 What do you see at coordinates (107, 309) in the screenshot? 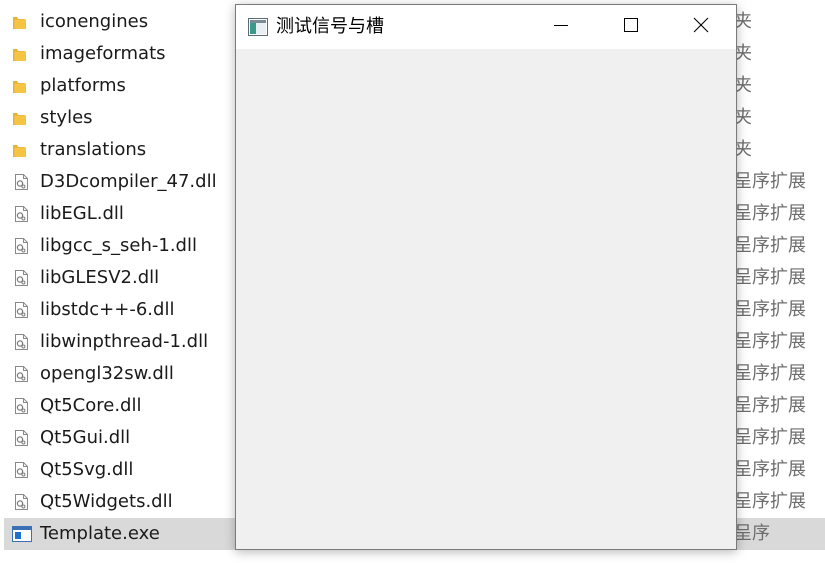
I see `file-name: libstdc++-6.dll` at bounding box center [107, 309].